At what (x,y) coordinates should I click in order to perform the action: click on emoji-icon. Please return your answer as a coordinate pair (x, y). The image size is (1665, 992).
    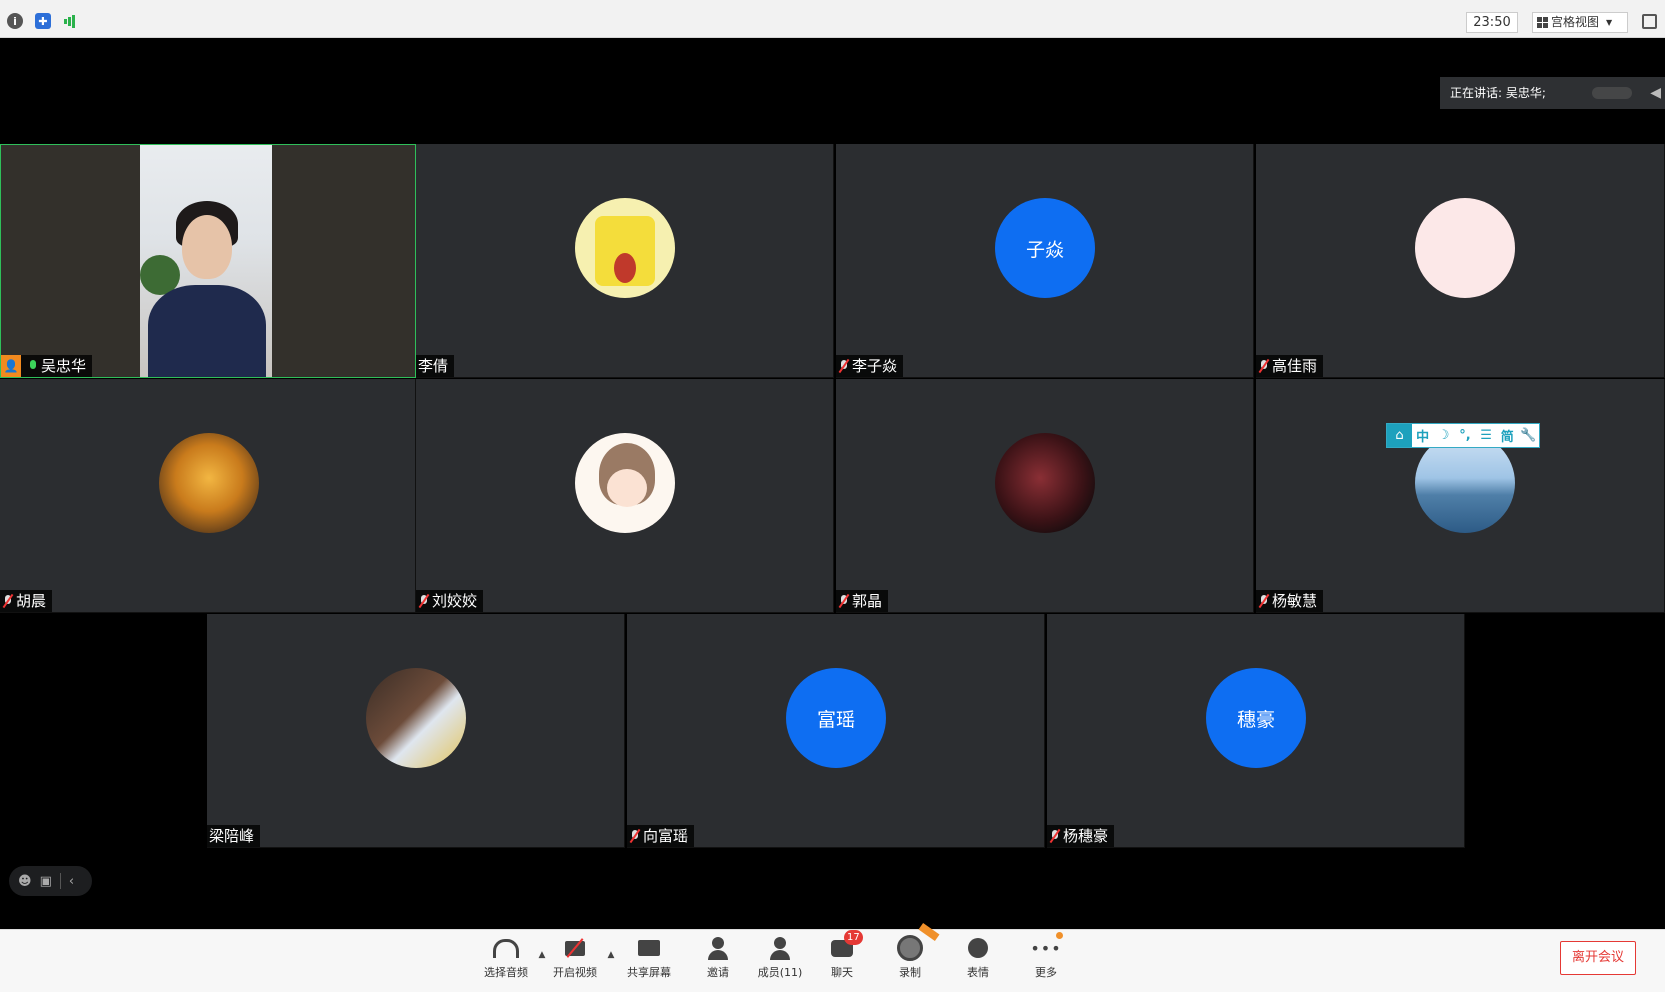
    Looking at the image, I should click on (978, 948).